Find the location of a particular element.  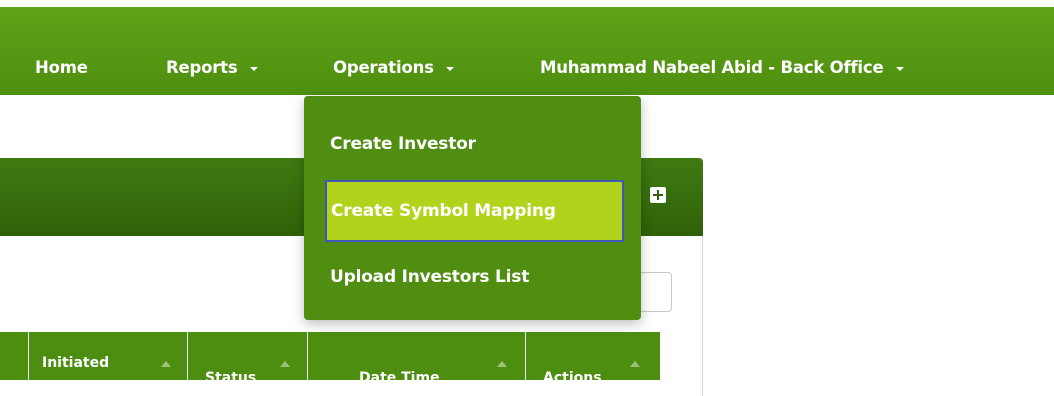

nav-operations: Operations is located at coordinates (394, 67).